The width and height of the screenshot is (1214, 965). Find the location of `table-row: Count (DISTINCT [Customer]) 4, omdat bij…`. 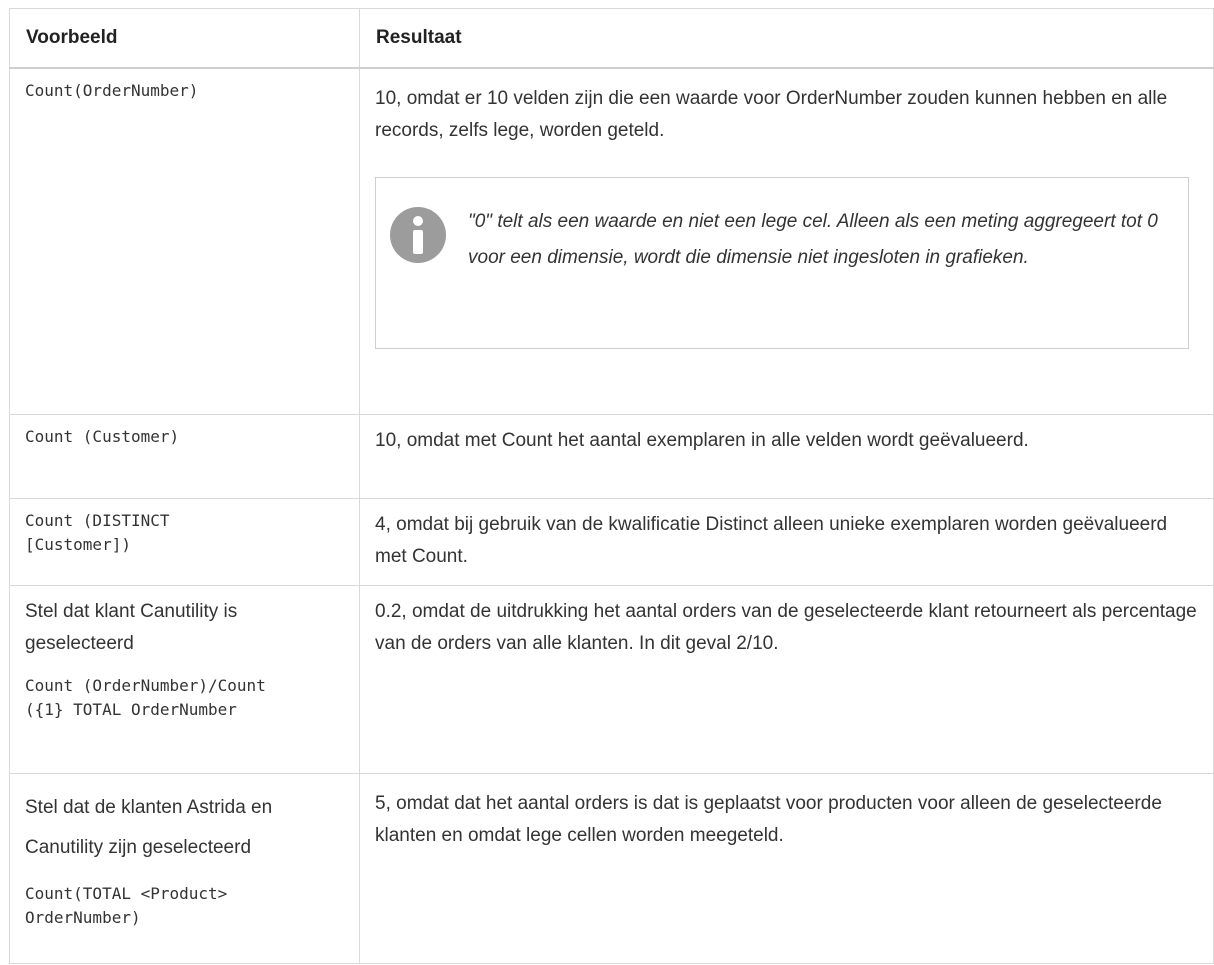

table-row: Count (DISTINCT [Customer]) 4, omdat bij… is located at coordinates (611, 541).